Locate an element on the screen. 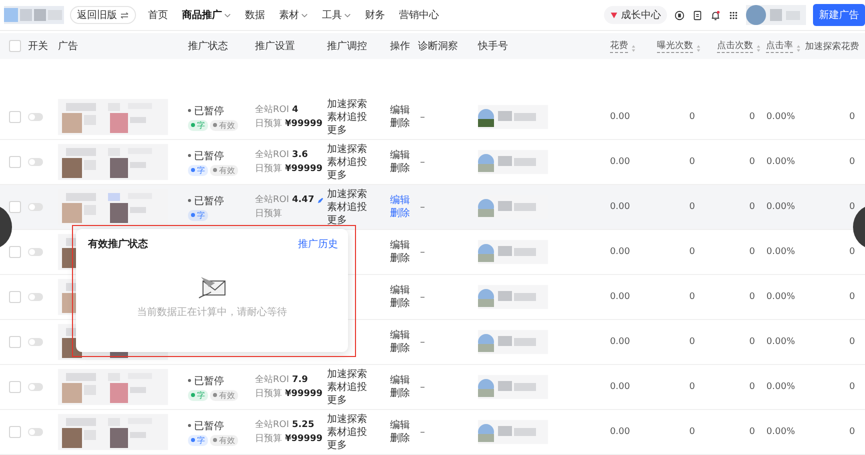  switch-old-version-button: 返回旧版 is located at coordinates (103, 15).